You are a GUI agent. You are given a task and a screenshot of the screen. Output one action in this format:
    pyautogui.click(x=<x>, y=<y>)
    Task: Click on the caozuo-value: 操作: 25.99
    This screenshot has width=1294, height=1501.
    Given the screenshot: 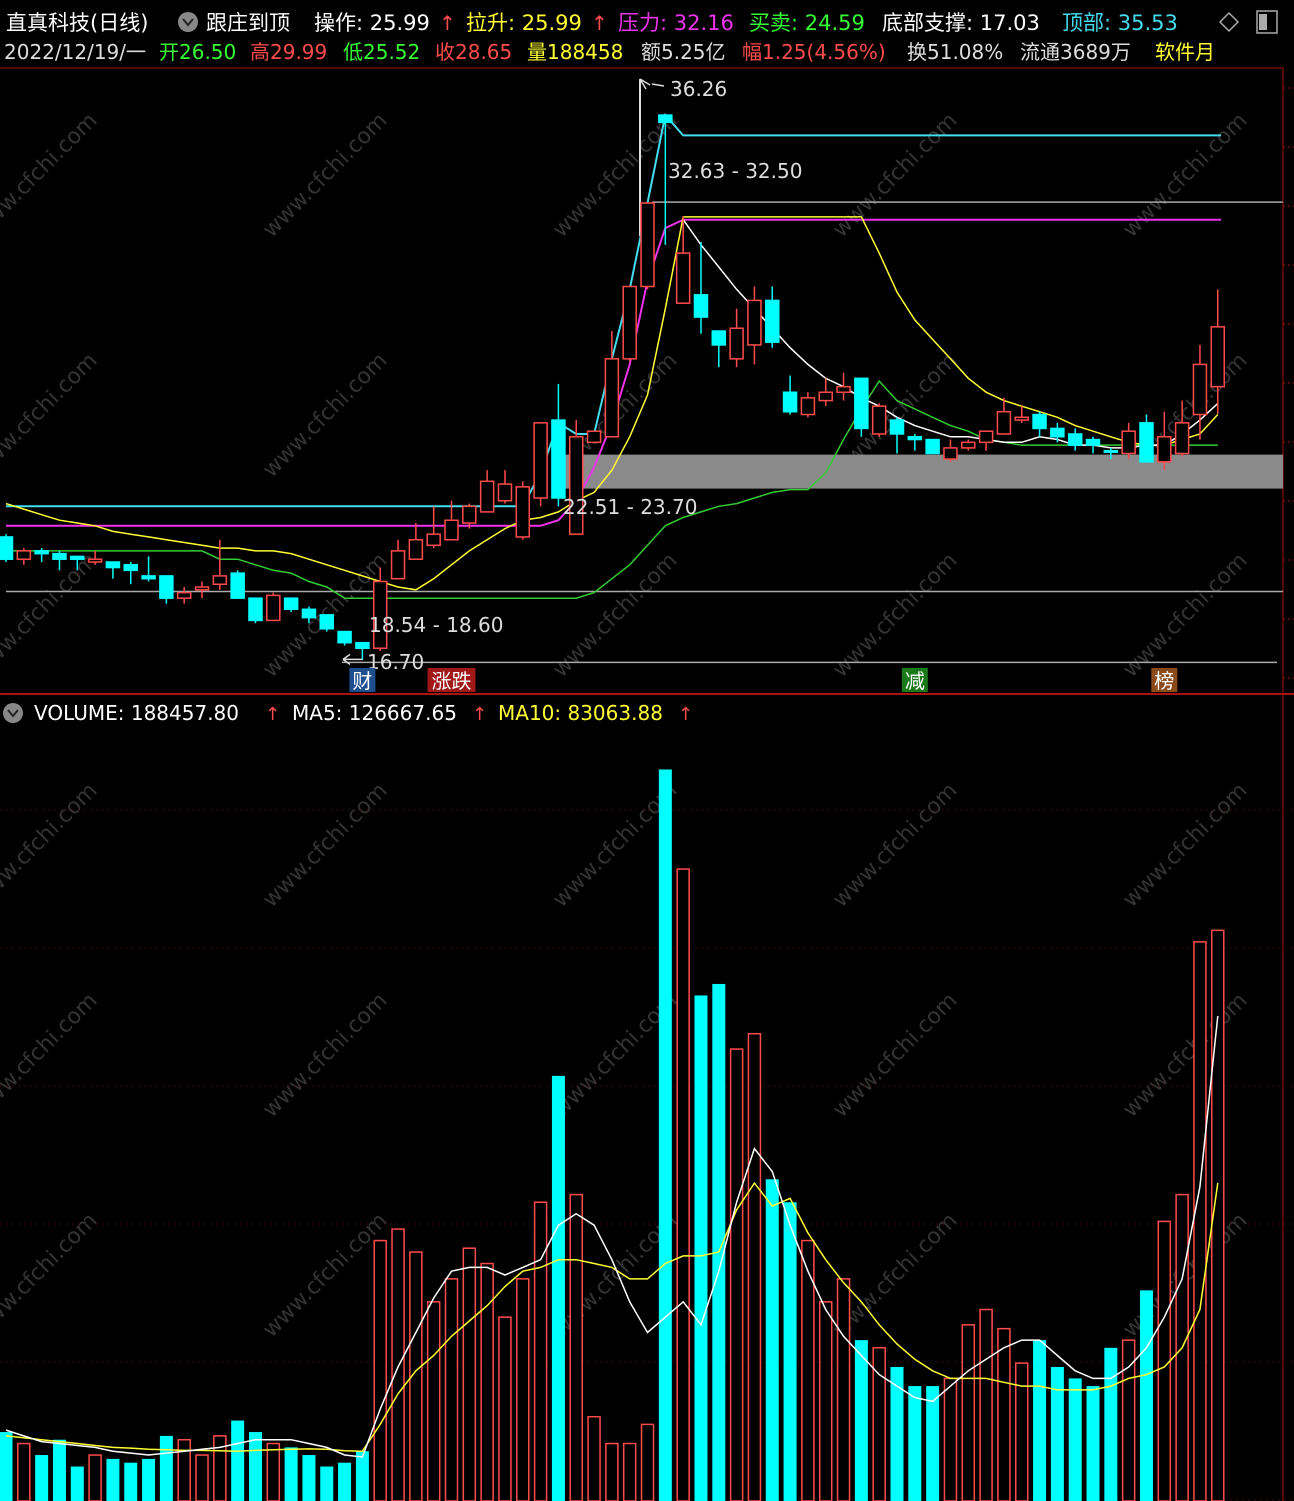 What is the action you would take?
    pyautogui.click(x=372, y=23)
    